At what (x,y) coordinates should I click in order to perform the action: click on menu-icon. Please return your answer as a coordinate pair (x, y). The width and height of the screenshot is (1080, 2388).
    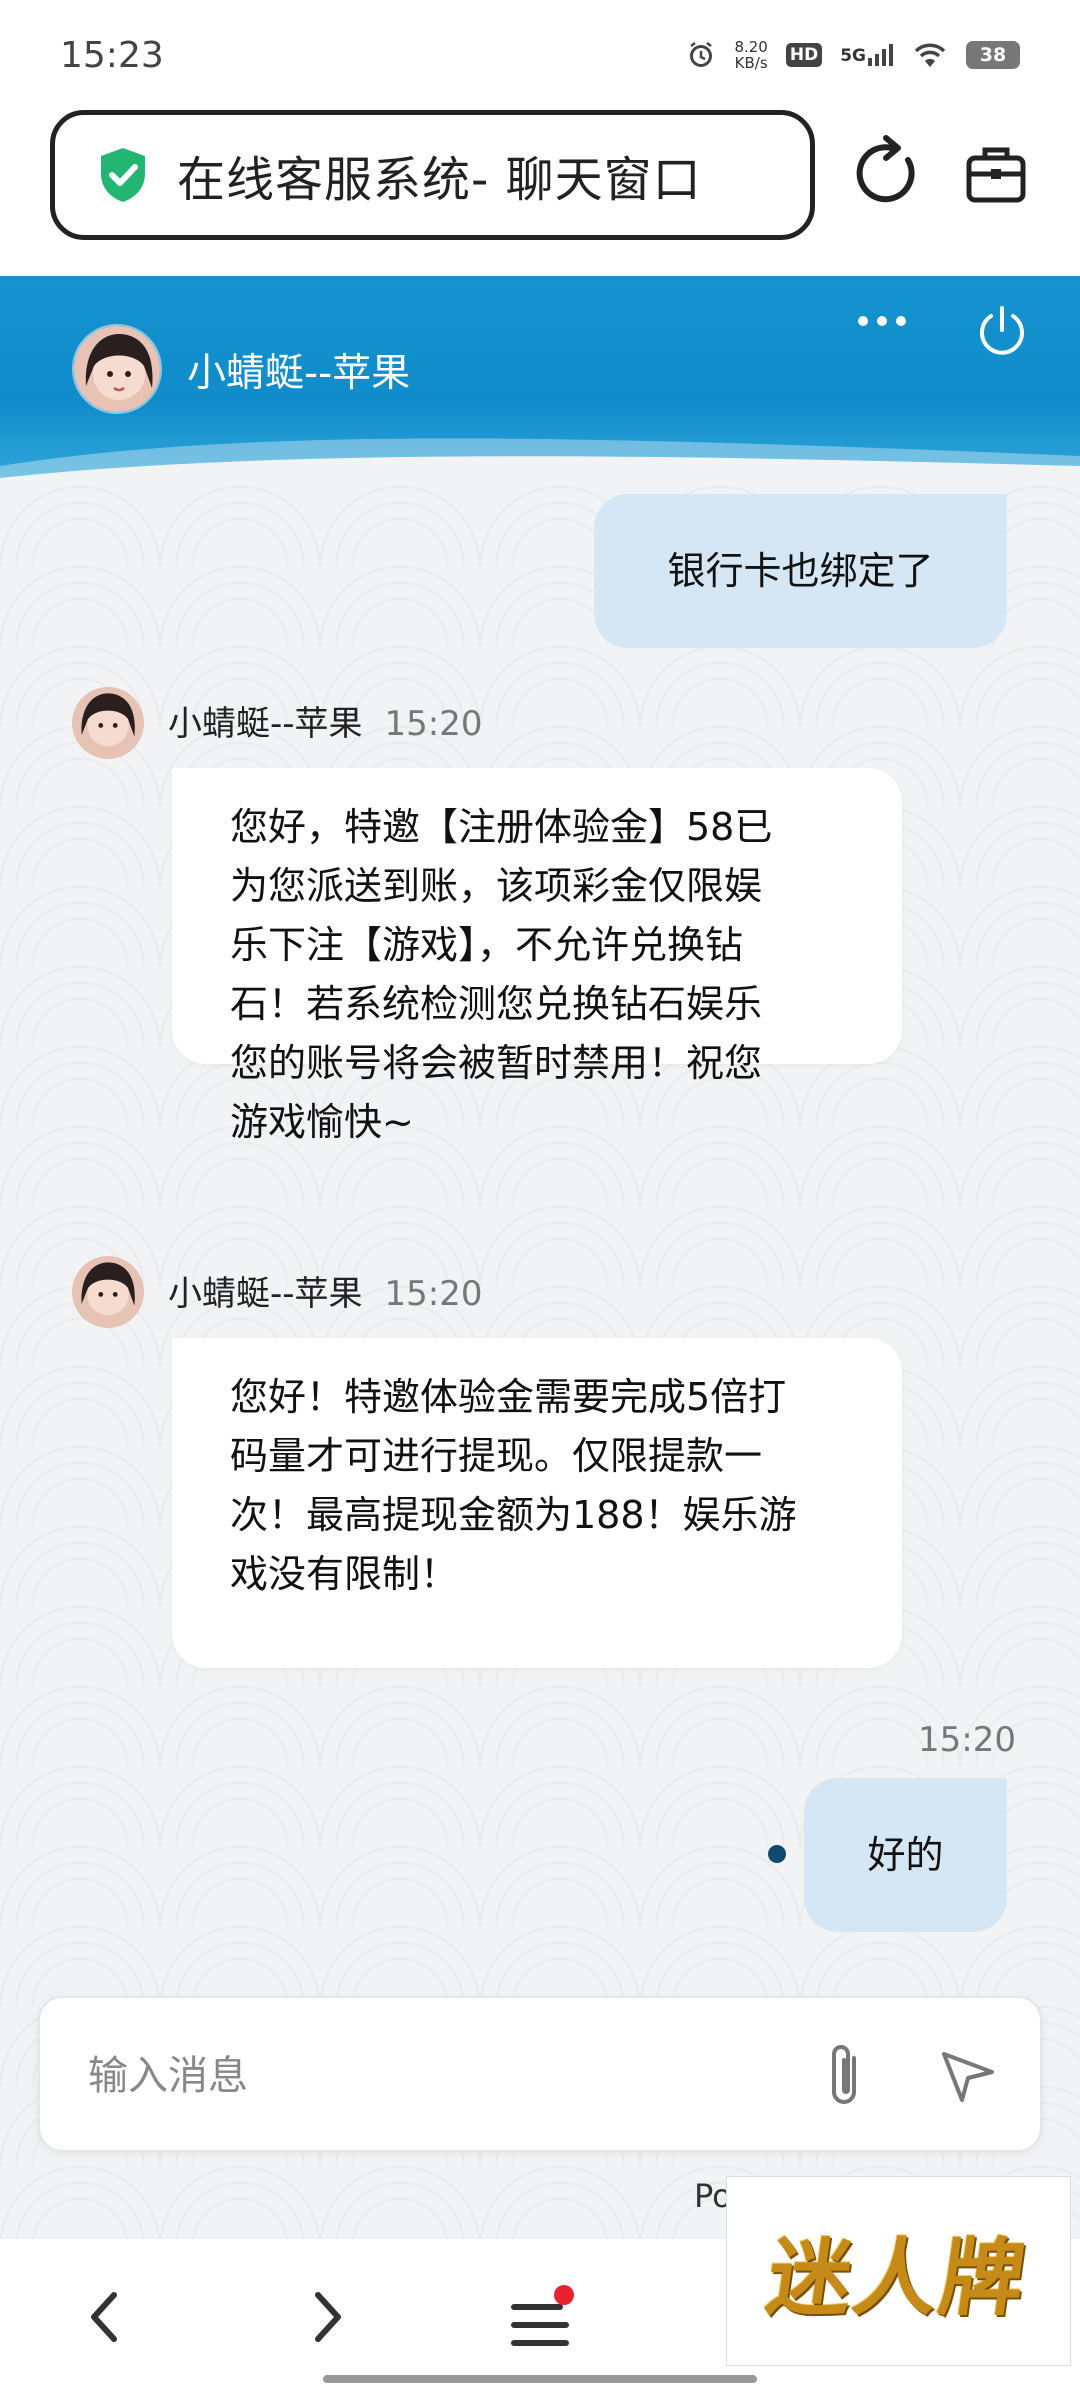
    Looking at the image, I should click on (545, 2318).